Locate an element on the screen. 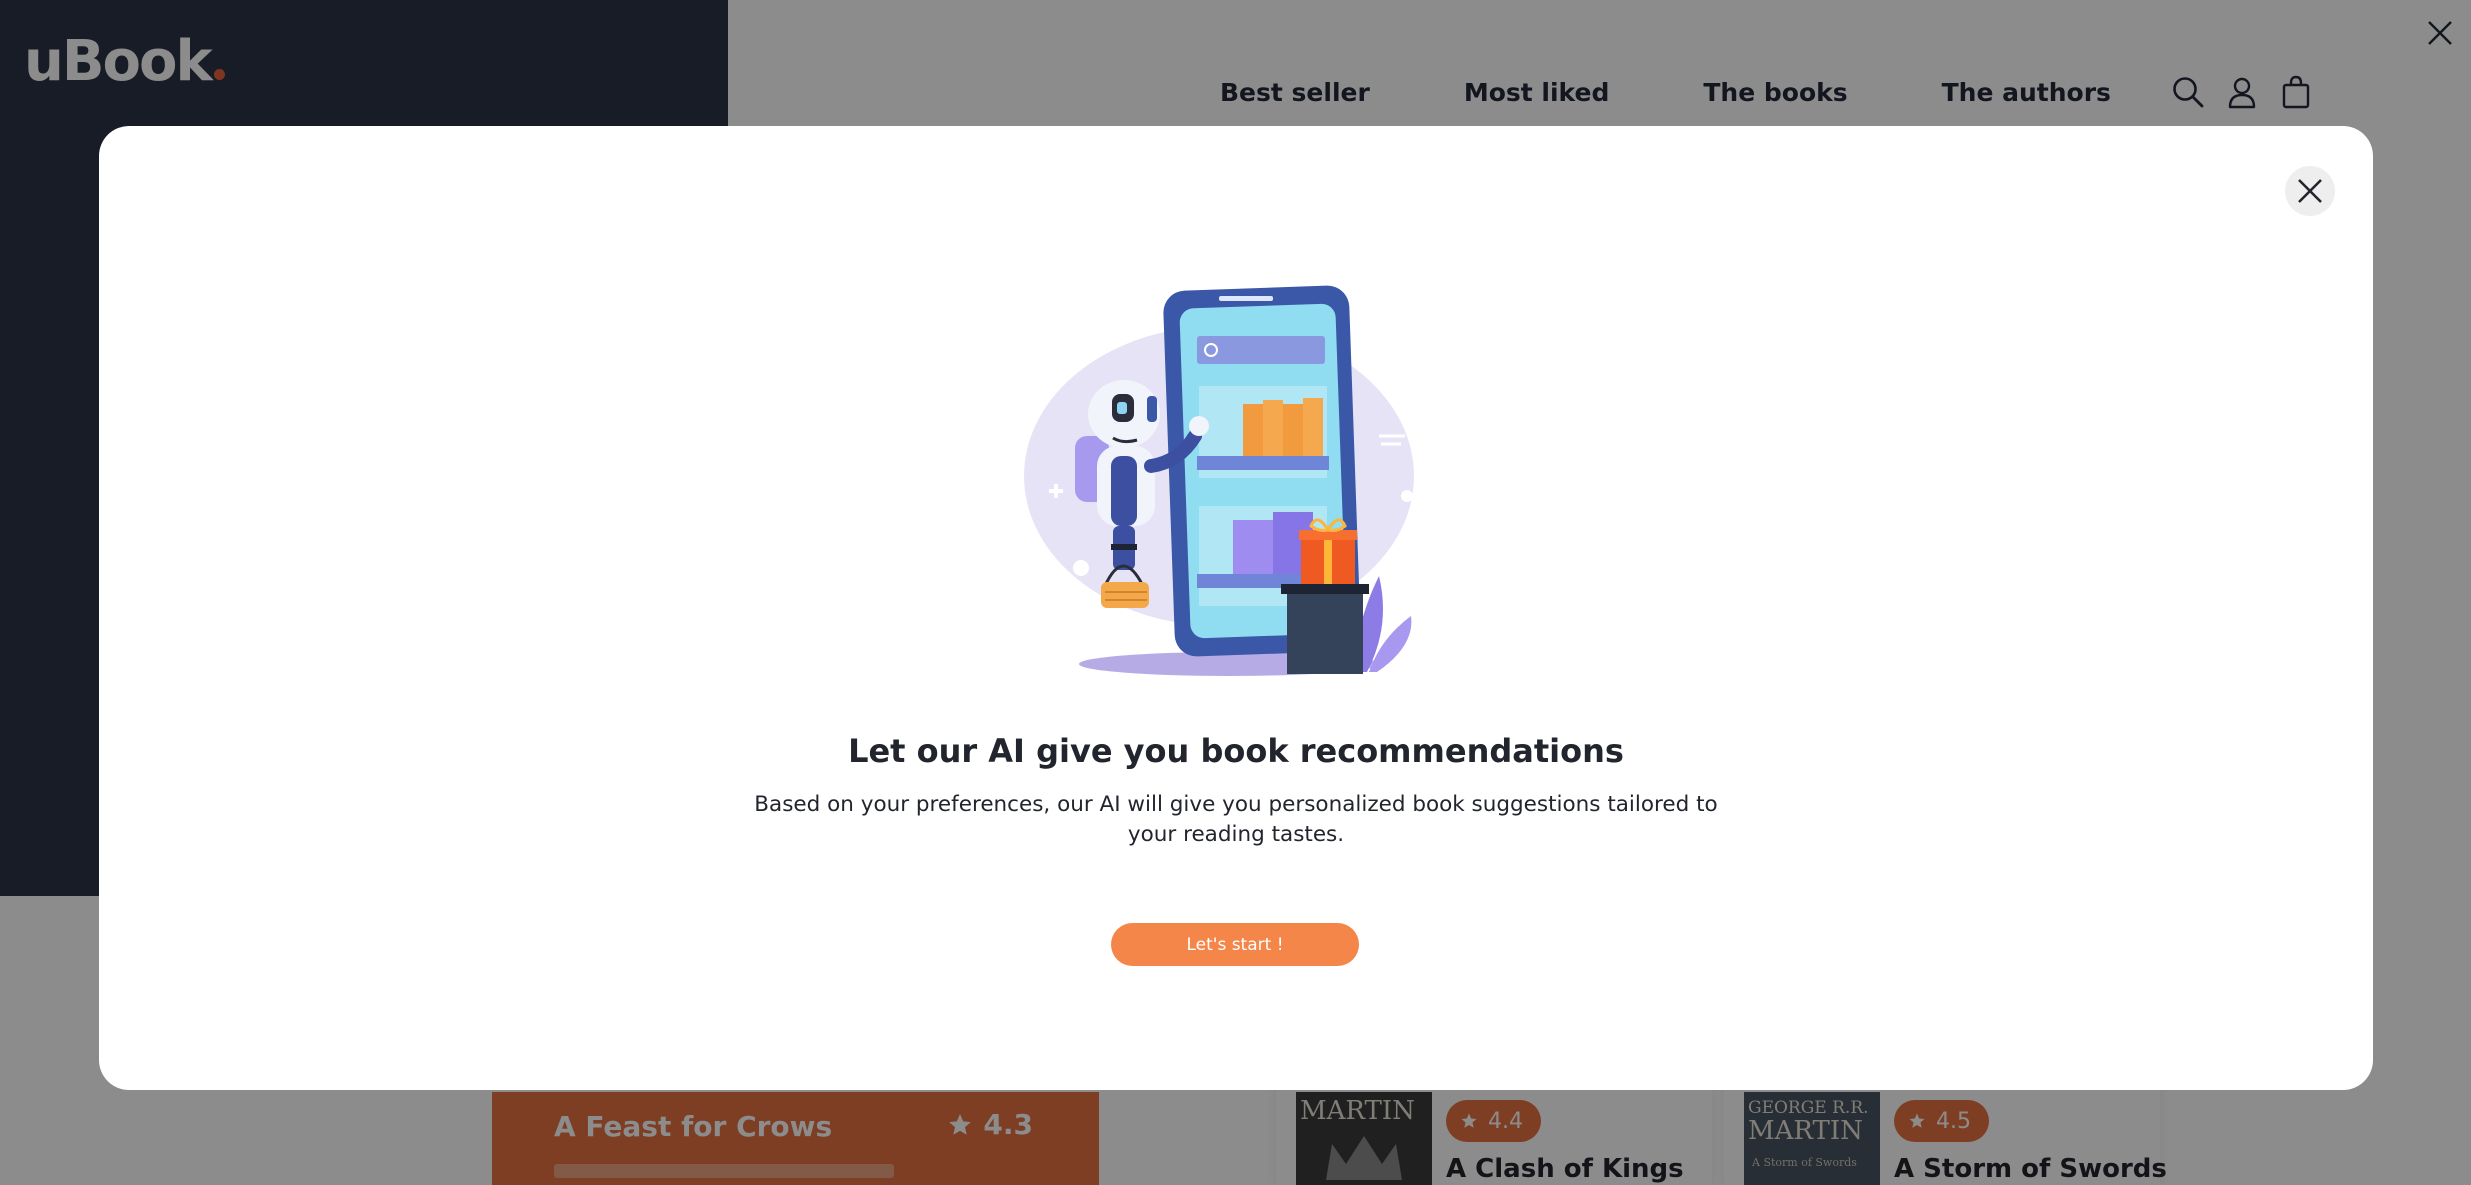 Image resolution: width=2471 pixels, height=1185 pixels. robot-bookstore-illustration is located at coordinates (1219, 480).